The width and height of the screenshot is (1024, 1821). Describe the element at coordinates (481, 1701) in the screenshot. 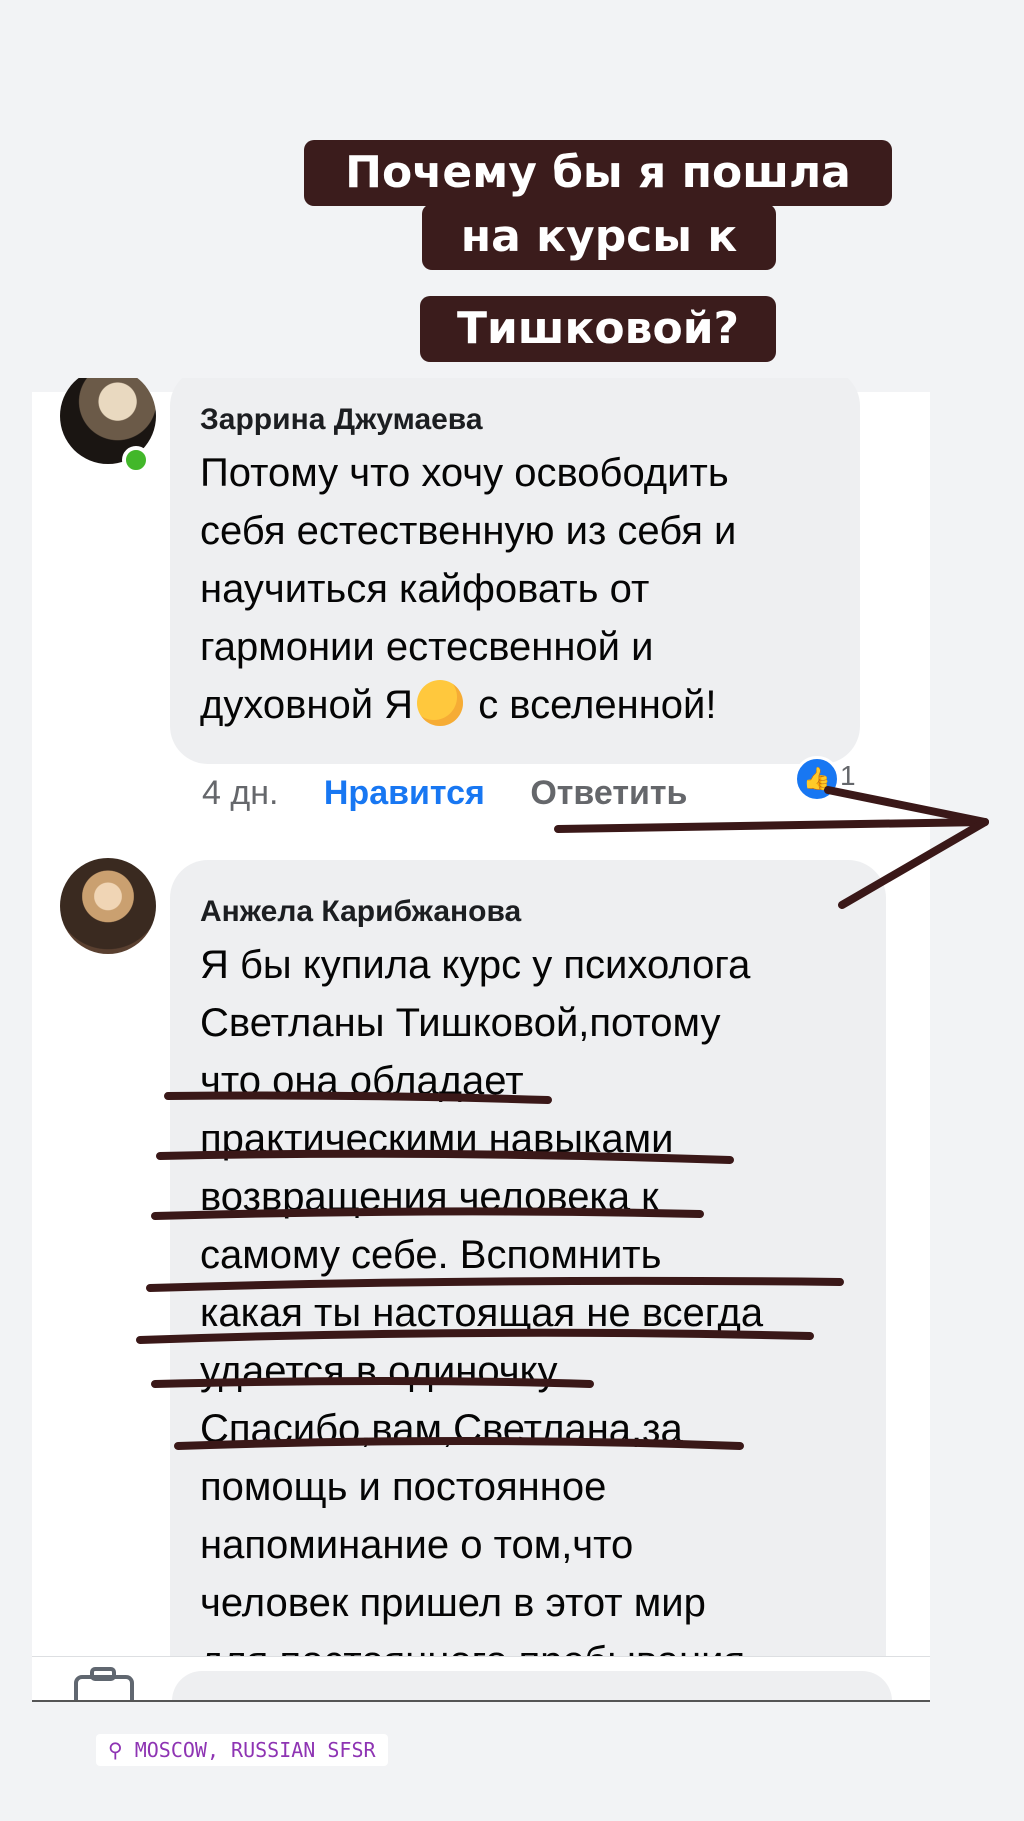

I see `screenshot-bottom-edge` at that location.